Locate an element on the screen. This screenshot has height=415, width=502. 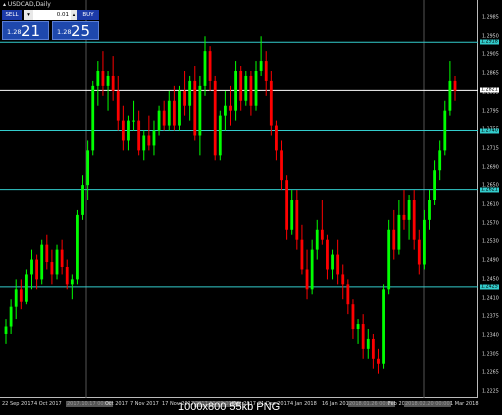
sell-price-prefix: 1.28 is located at coordinates (14, 32).